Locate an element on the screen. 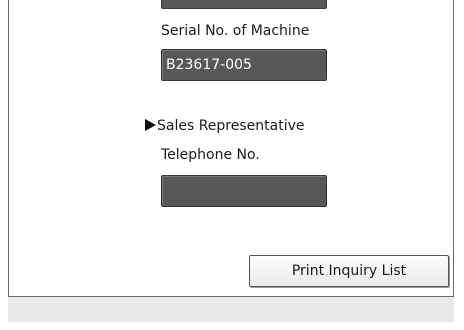 This screenshot has height=330, width=464. sales-representative-label: Sales Representative is located at coordinates (231, 126).